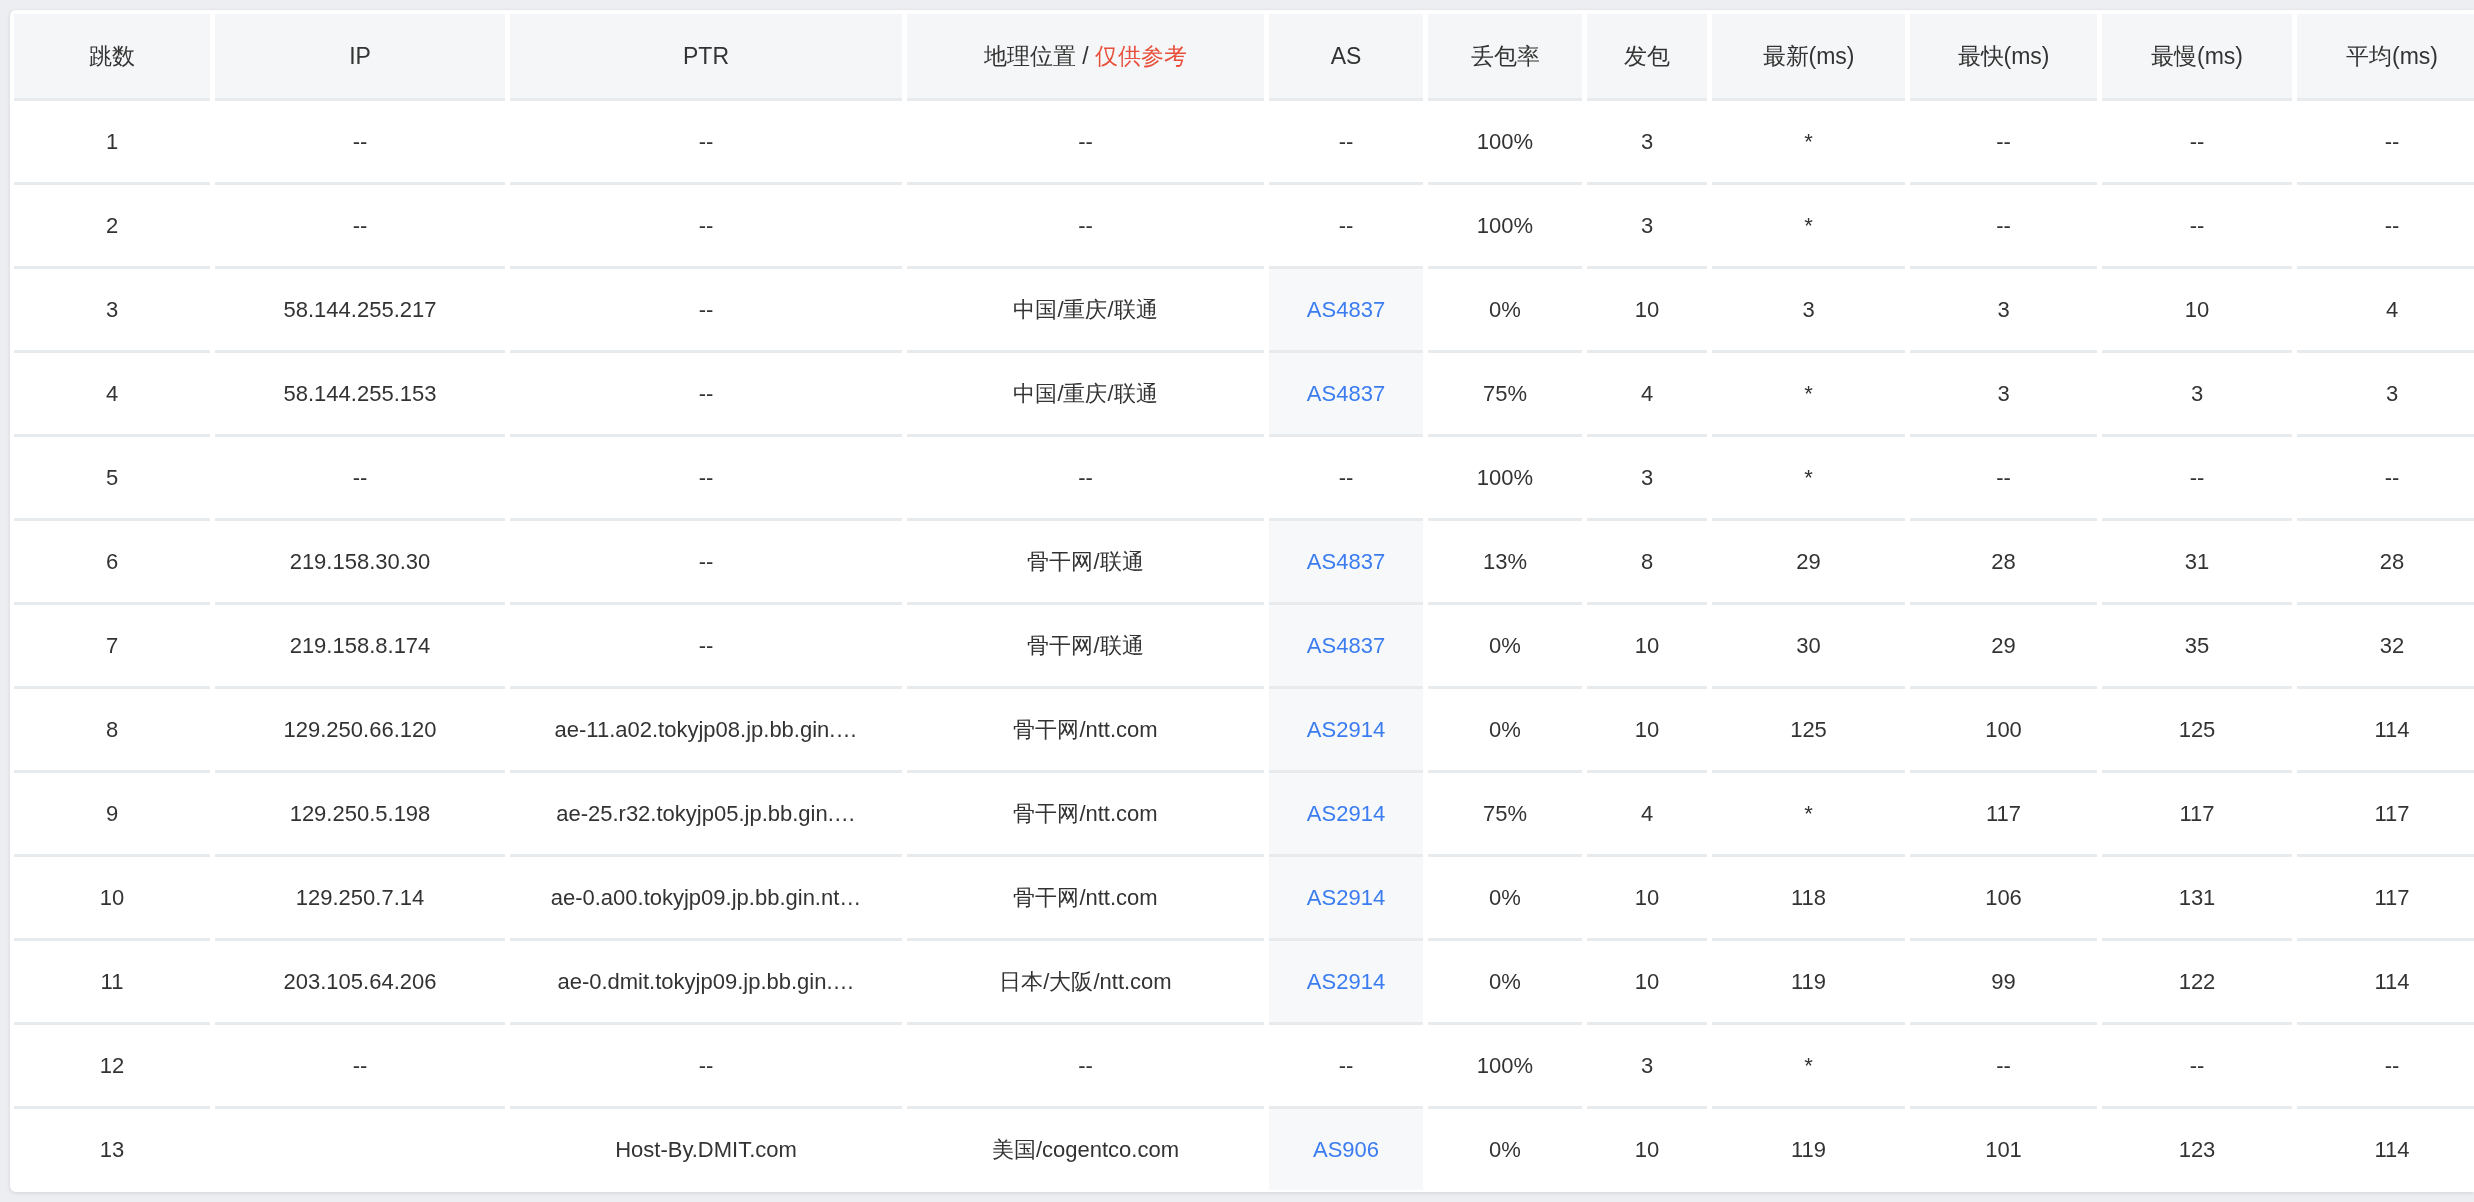 This screenshot has width=2474, height=1202. I want to click on table-cell: 12, so click(112, 1067).